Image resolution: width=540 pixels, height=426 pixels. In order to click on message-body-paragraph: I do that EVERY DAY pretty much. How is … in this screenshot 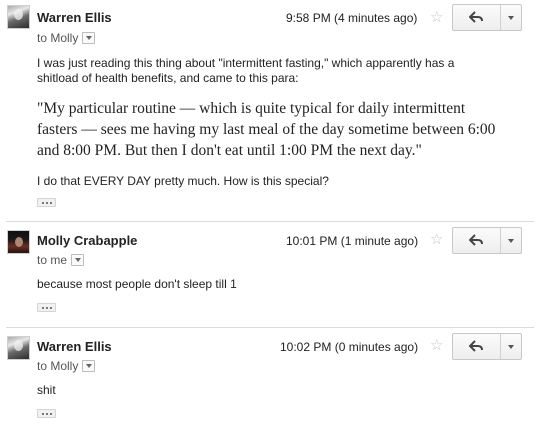, I will do `click(183, 181)`.